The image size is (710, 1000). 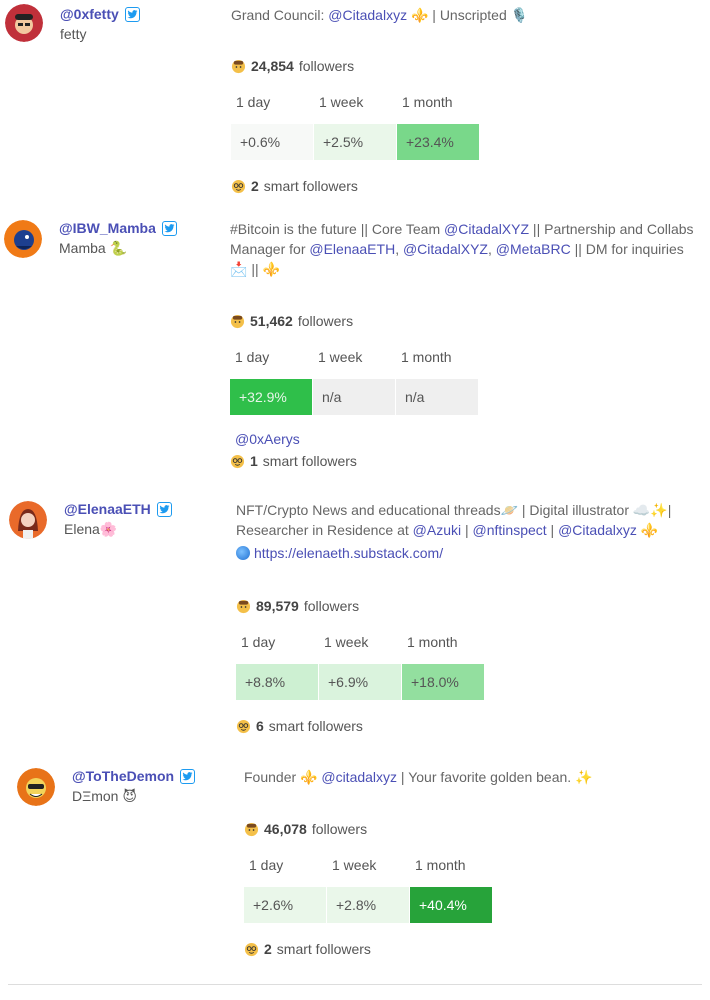 I want to click on growth-table: 1 day 1 week 1 month +0.6% +2.5% +23.4%, so click(x=355, y=127).